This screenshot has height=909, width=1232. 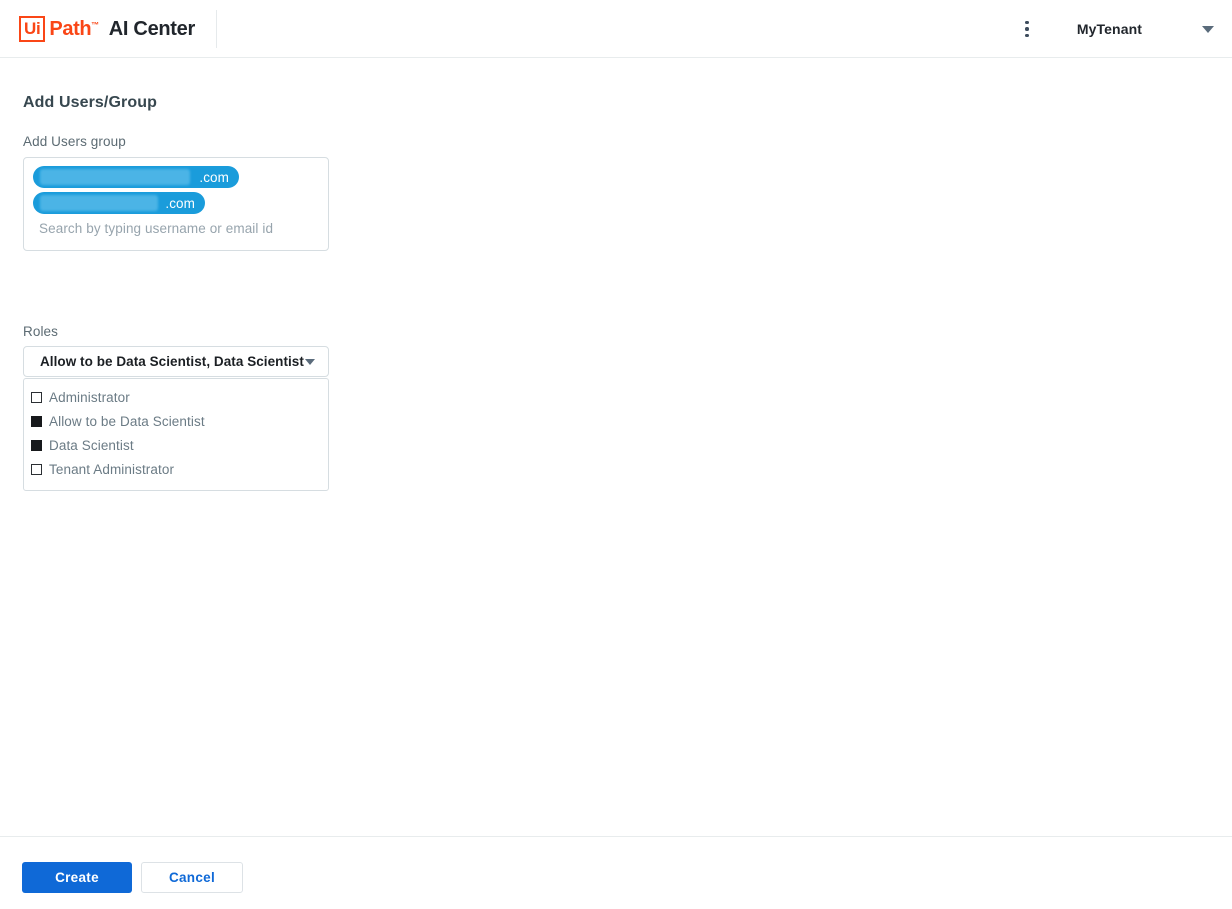 What do you see at coordinates (95, 24) in the screenshot?
I see `trademark-icon: ™` at bounding box center [95, 24].